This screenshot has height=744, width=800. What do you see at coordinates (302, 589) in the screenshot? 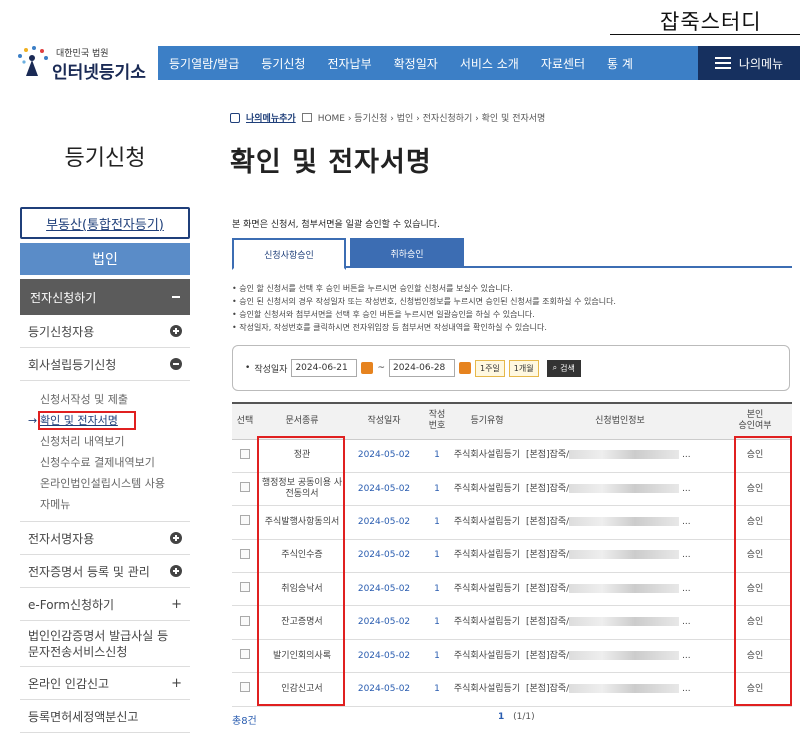
I see `doc-type-cell: 취임승낙서` at bounding box center [302, 589].